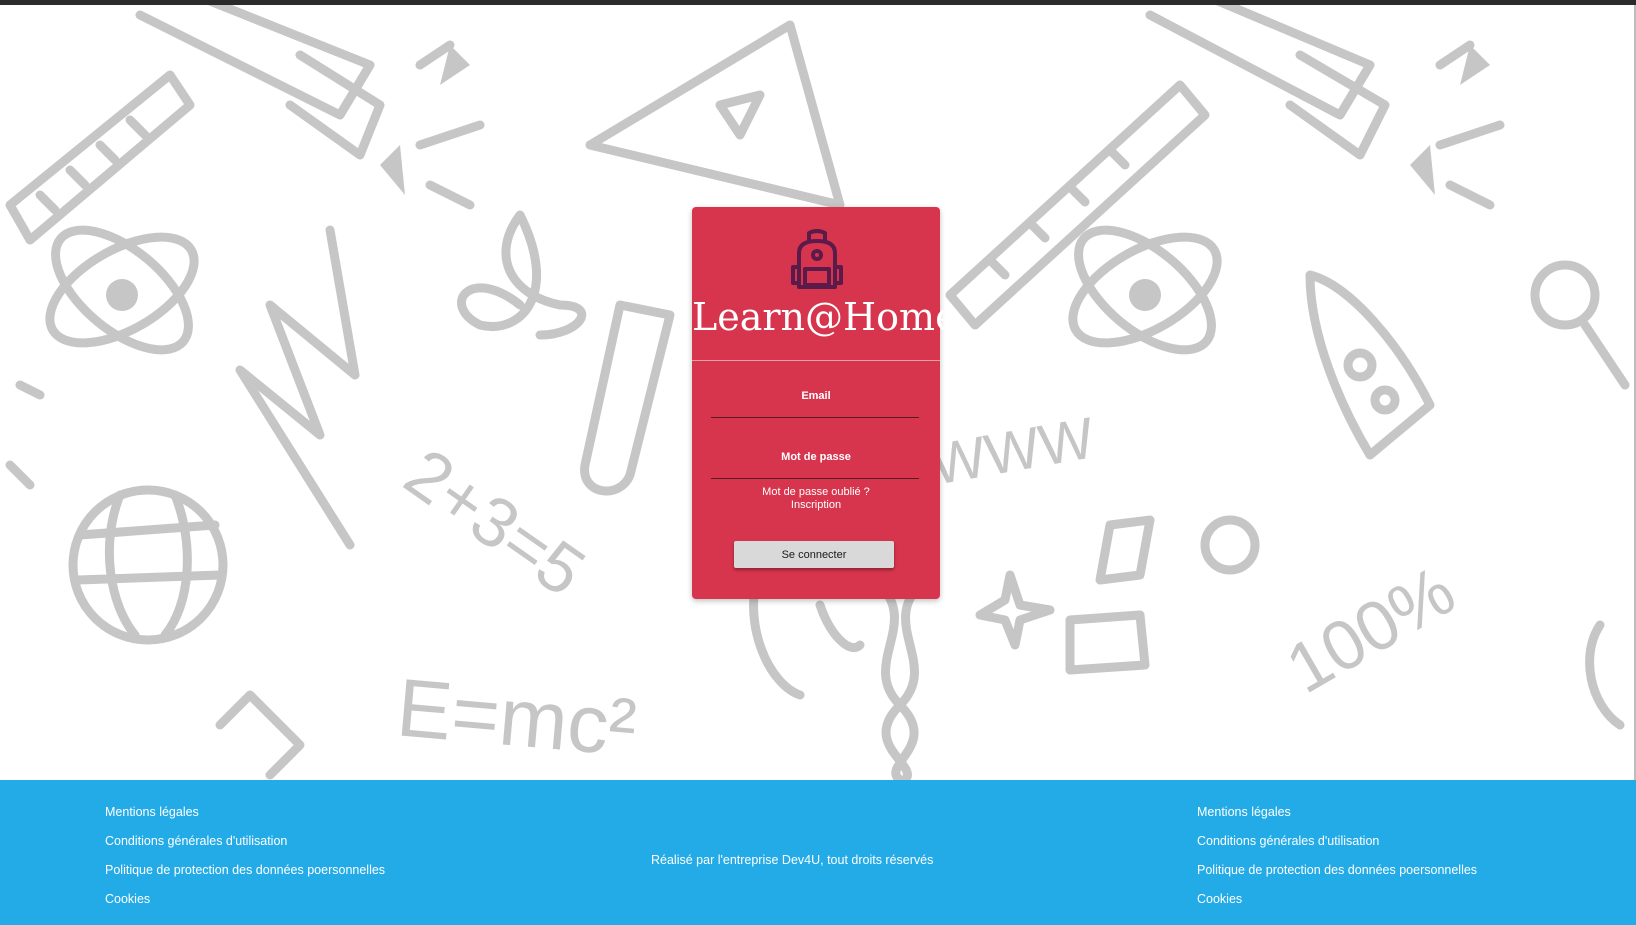 The height and width of the screenshot is (925, 1636). What do you see at coordinates (494, 522) in the screenshot?
I see `doodle-math: 2+3=5` at bounding box center [494, 522].